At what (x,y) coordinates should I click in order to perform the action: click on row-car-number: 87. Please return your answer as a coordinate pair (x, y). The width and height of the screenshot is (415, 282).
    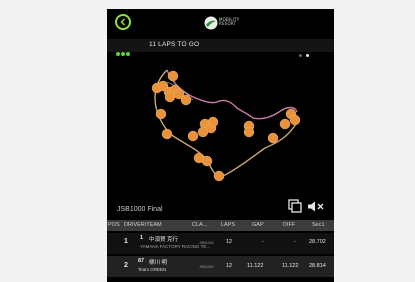
    Looking at the image, I should click on (141, 261).